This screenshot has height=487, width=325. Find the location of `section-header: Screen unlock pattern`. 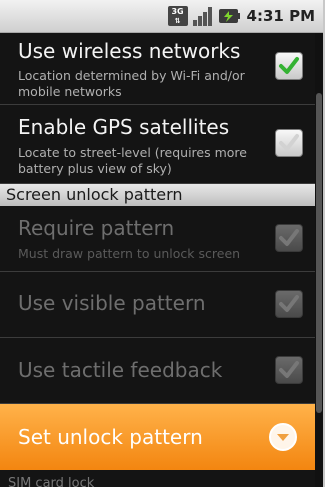

section-header: Screen unlock pattern is located at coordinates (157, 195).